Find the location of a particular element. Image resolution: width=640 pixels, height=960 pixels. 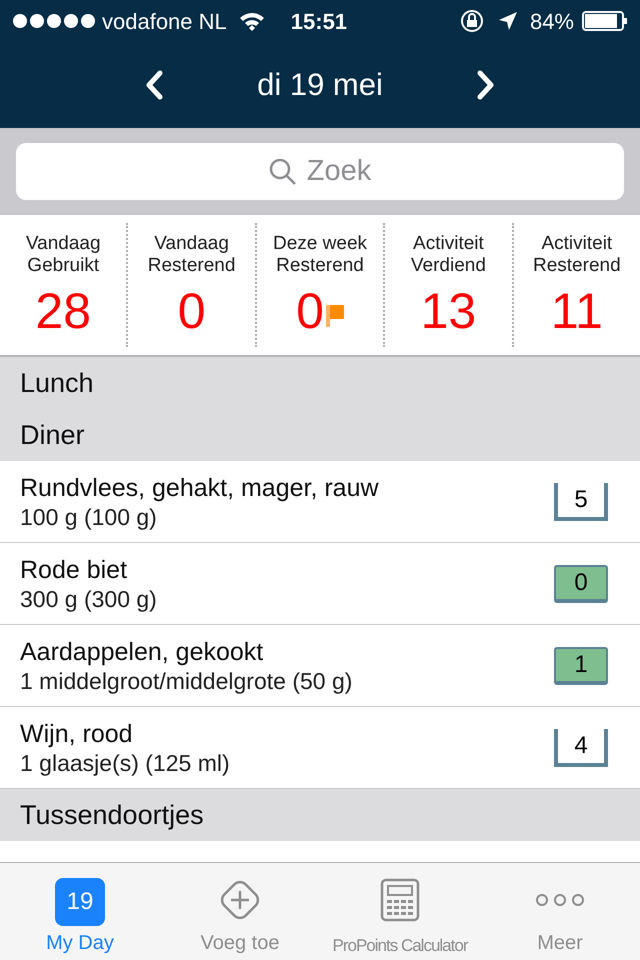

search-field: Zoek is located at coordinates (320, 171).